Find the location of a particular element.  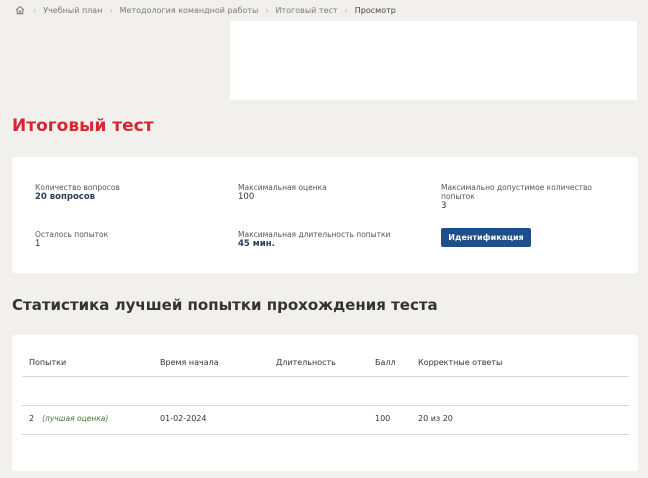

column-header-attempts: Попытки is located at coordinates (48, 362).